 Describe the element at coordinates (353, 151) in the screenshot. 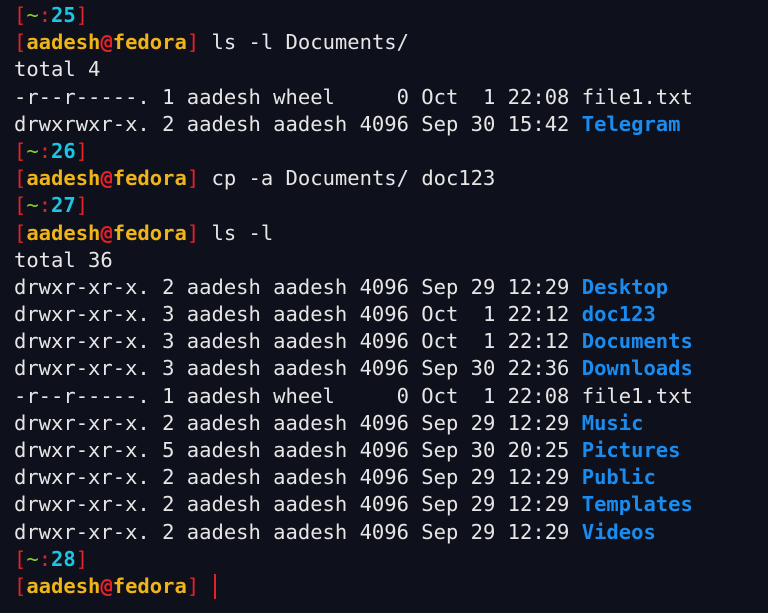

I see `prompt-history-line: [~:26]` at that location.